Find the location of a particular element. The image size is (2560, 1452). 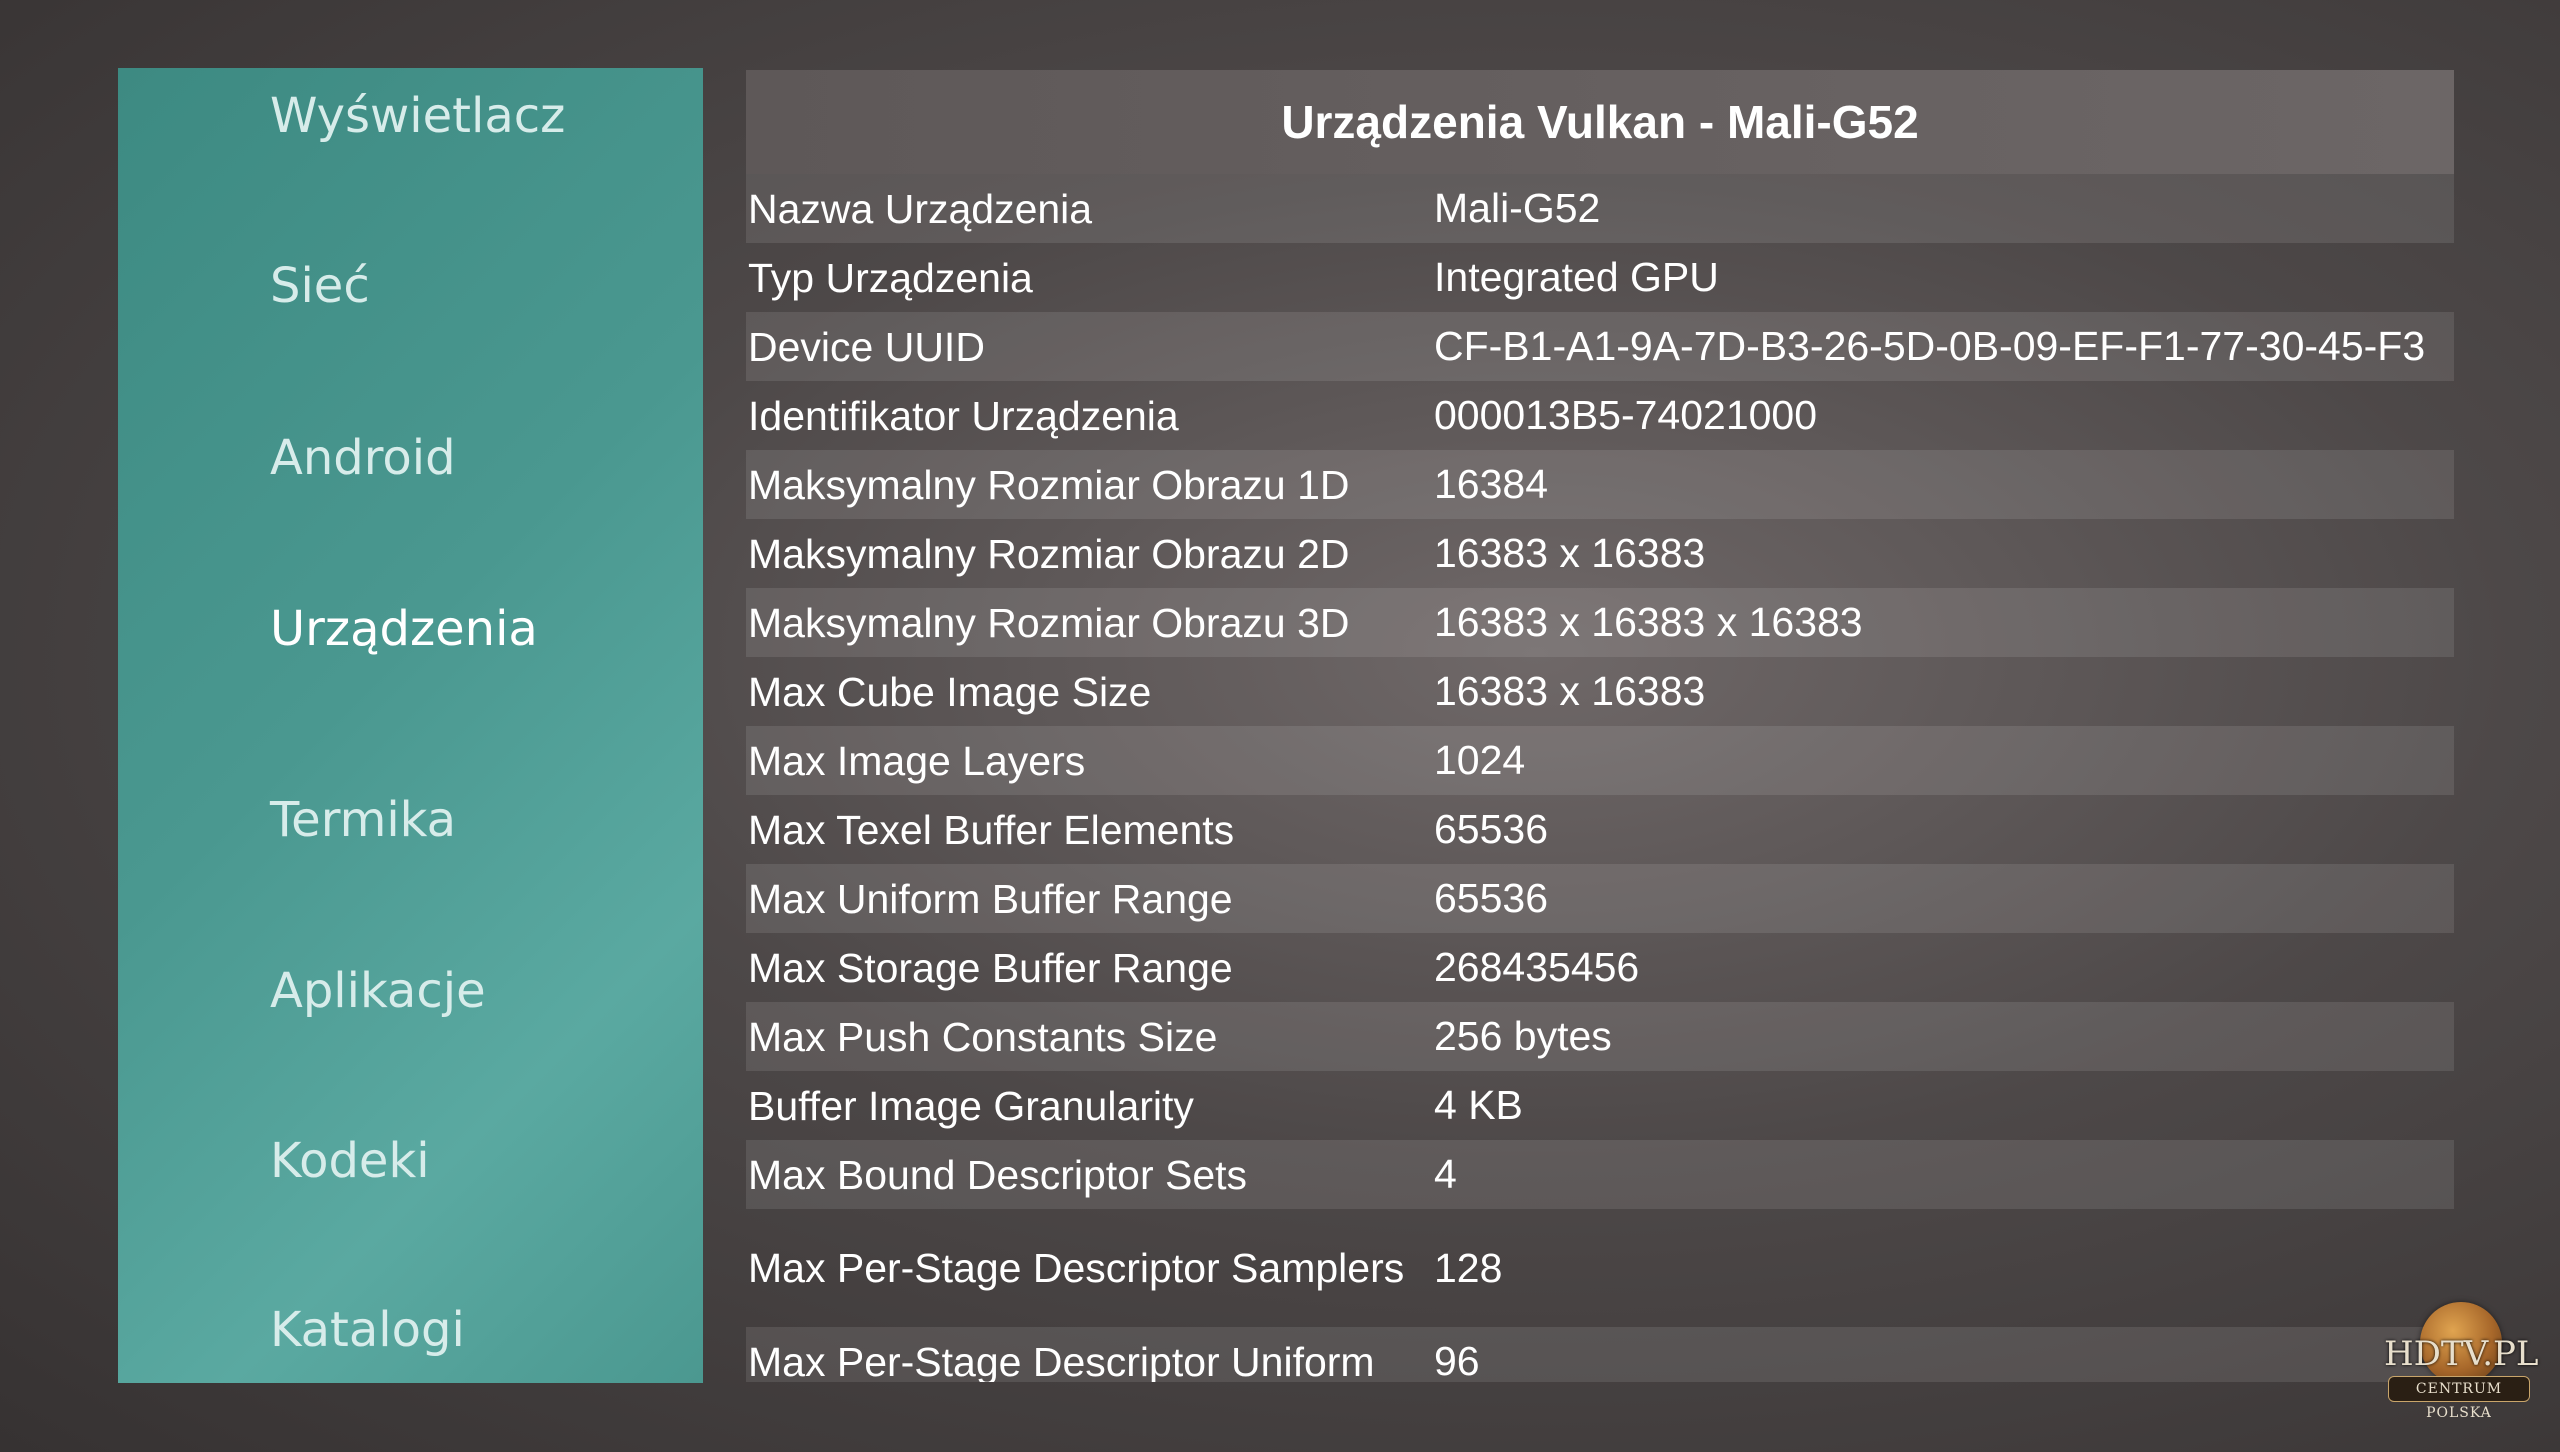

table-row: Max Image Layers 1024 is located at coordinates (1600, 760).